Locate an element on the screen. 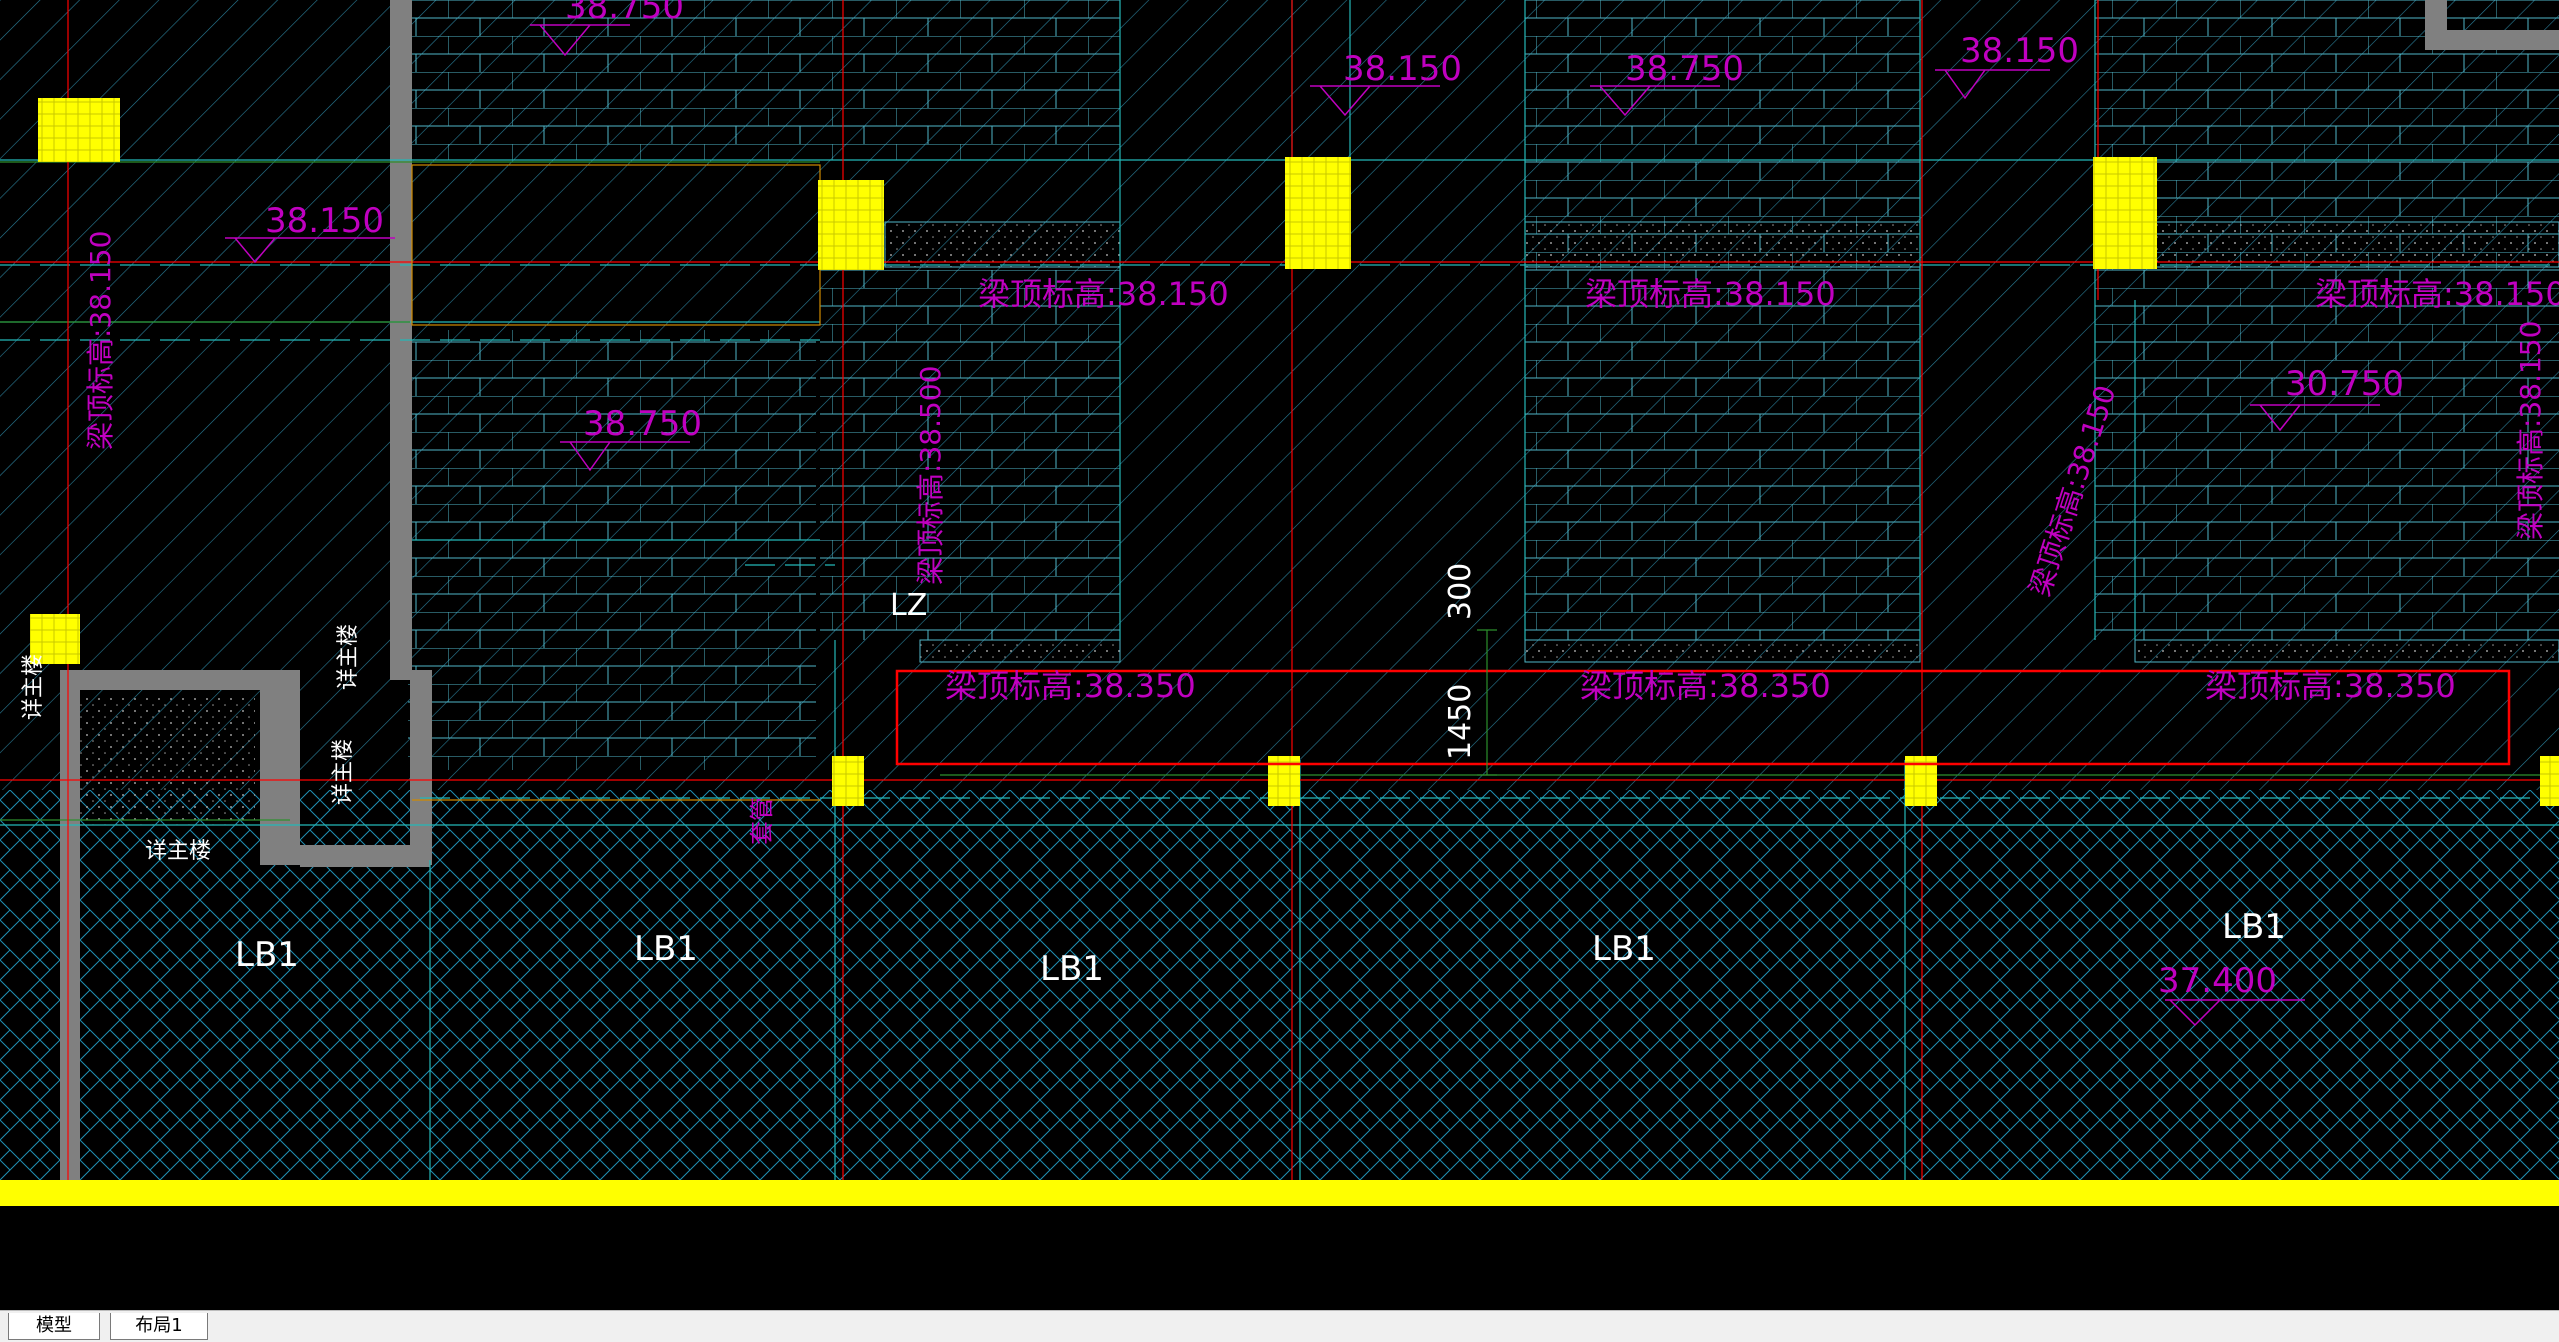 The width and height of the screenshot is (2559, 1342). tab-layout1: 布局1 is located at coordinates (159, 1326).